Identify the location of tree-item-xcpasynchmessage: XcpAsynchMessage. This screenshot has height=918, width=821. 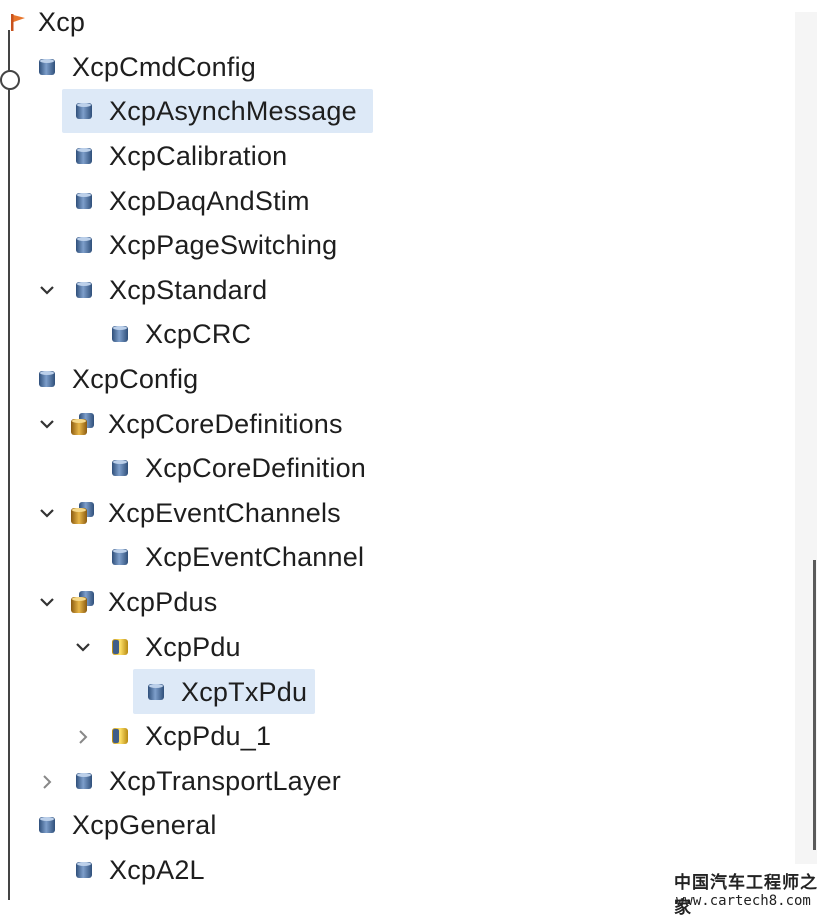
(215, 111).